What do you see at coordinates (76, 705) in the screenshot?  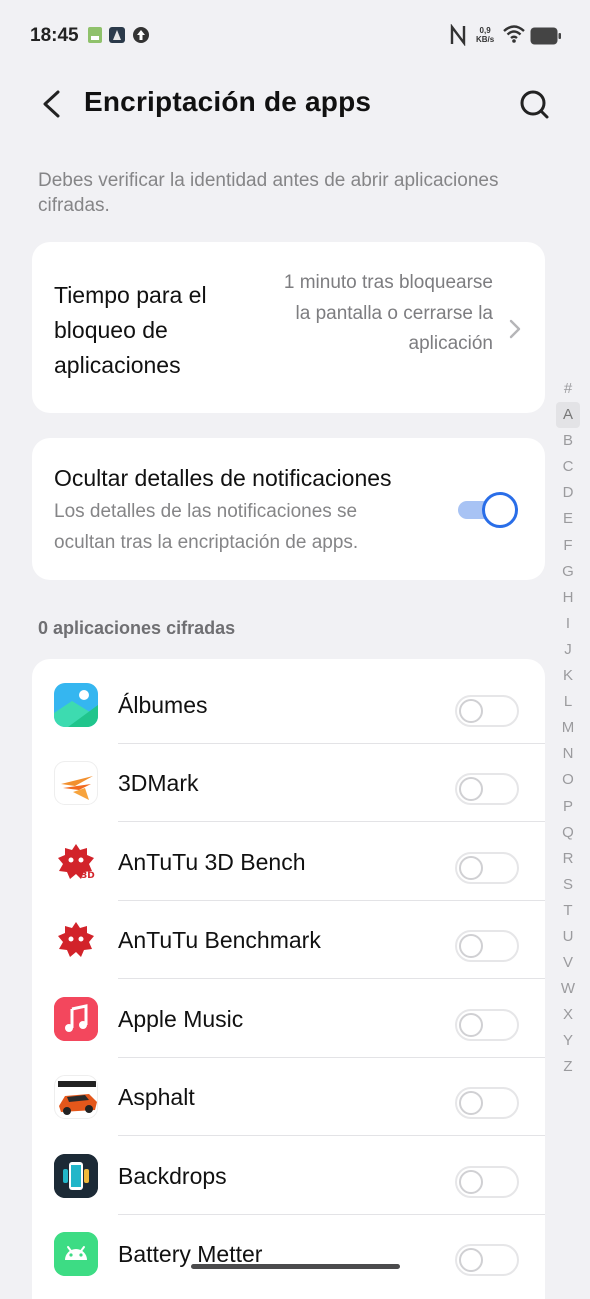 I see `albums-icon` at bounding box center [76, 705].